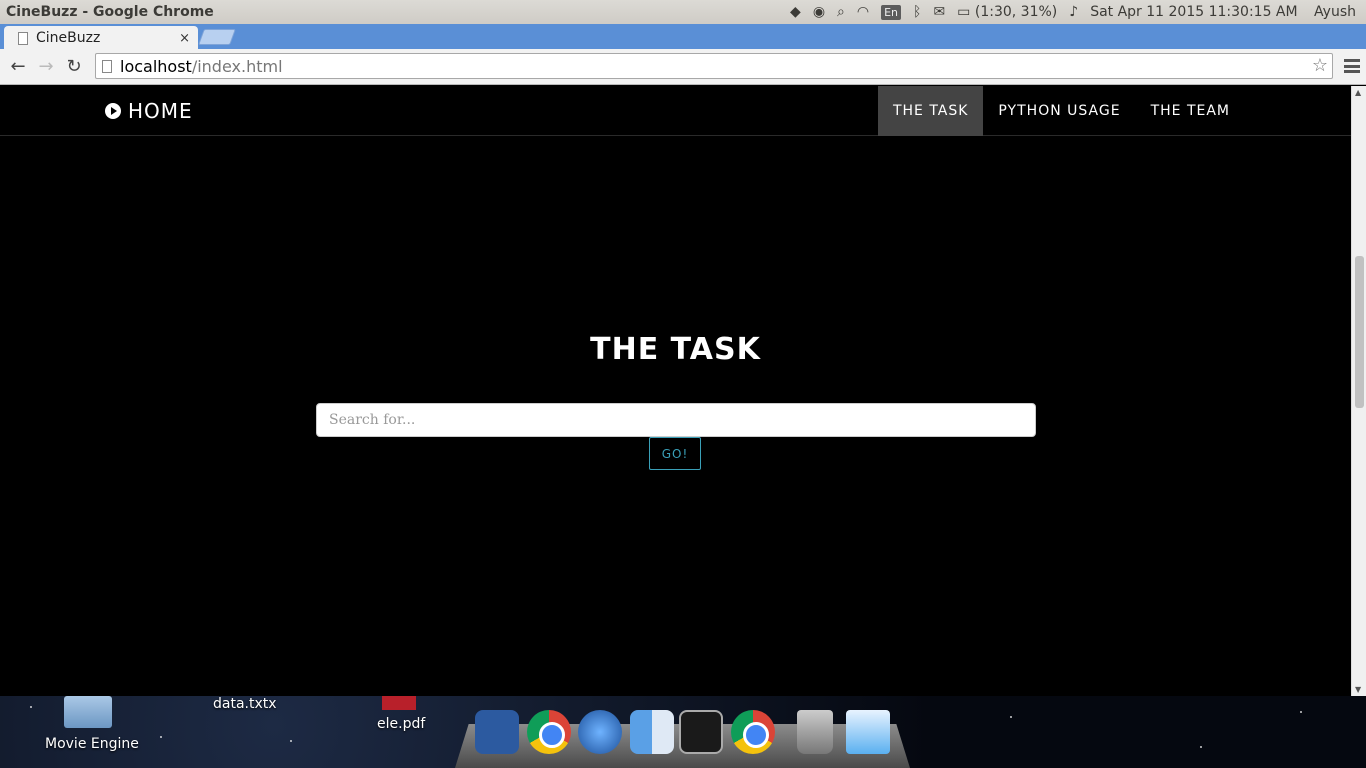 The width and height of the screenshot is (1366, 768). Describe the element at coordinates (237, 66) in the screenshot. I see `url-path: /index.html` at that location.